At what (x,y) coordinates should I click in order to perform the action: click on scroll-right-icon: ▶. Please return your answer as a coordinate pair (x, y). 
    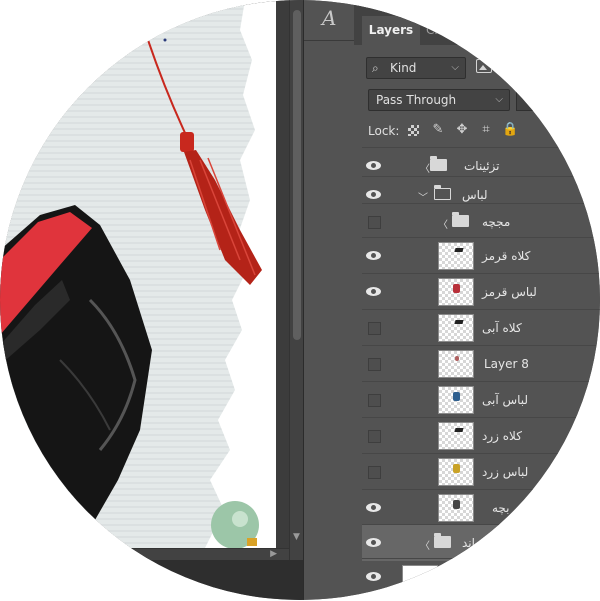
    Looking at the image, I should click on (273, 554).